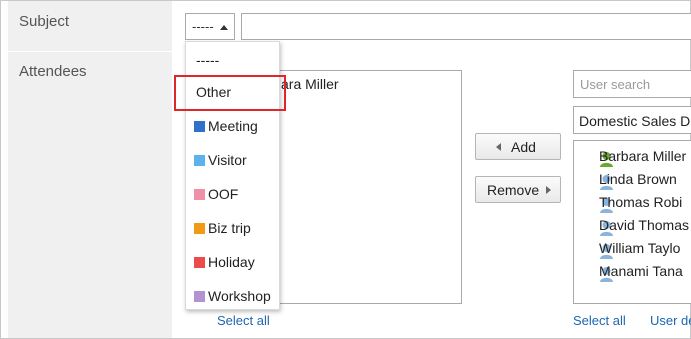  What do you see at coordinates (641, 271) in the screenshot?
I see `user-name: Manami Tana` at bounding box center [641, 271].